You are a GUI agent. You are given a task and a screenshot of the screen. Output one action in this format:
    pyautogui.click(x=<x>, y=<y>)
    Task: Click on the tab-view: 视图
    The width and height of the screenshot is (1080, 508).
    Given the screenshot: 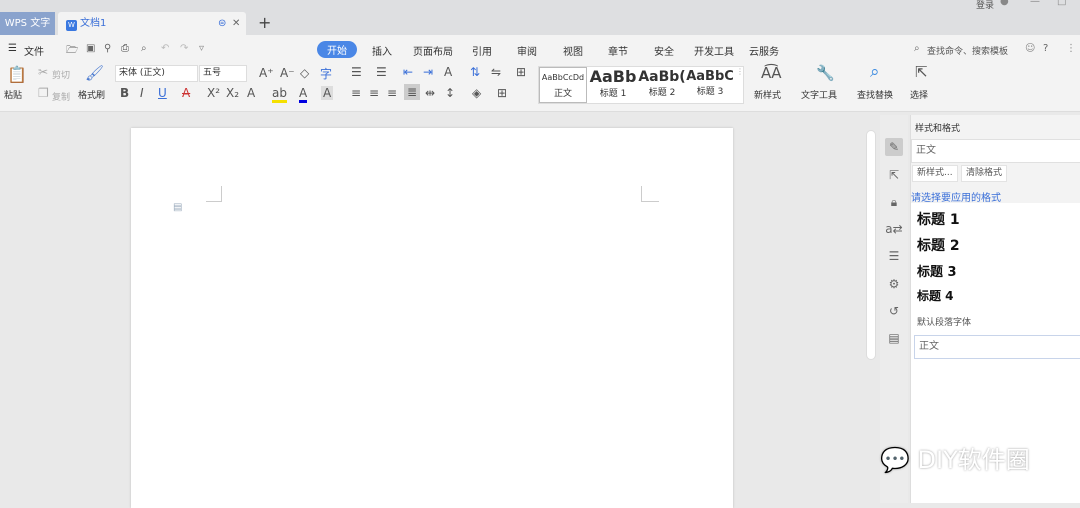 What is the action you would take?
    pyautogui.click(x=573, y=50)
    